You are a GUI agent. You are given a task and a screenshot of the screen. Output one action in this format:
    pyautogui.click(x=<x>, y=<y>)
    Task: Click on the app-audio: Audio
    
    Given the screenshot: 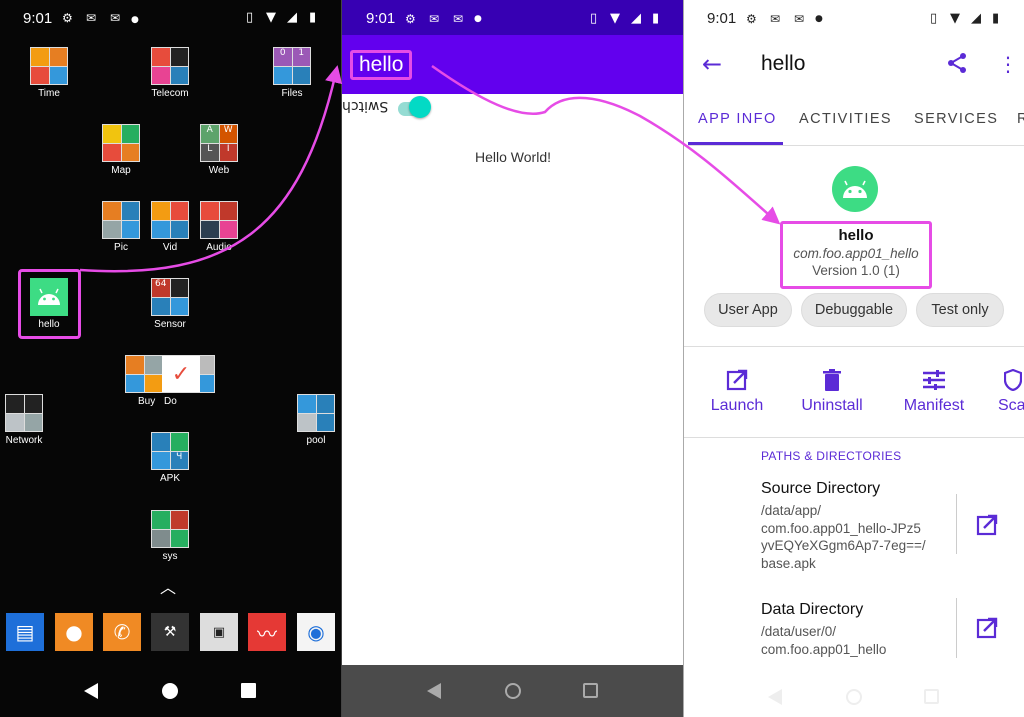 What is the action you would take?
    pyautogui.click(x=219, y=227)
    